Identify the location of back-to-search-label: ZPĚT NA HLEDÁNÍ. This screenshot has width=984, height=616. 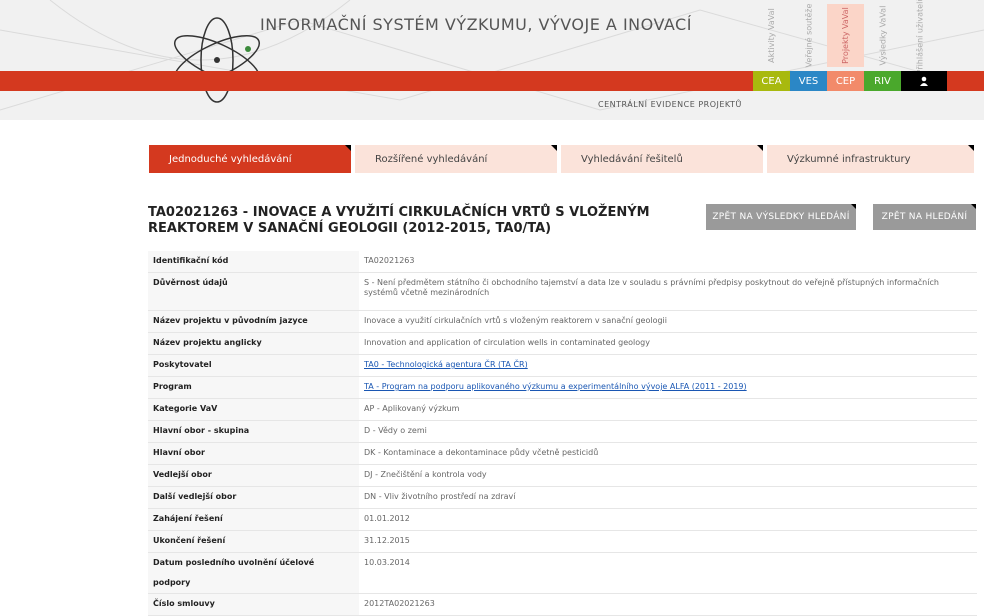
(924, 217).